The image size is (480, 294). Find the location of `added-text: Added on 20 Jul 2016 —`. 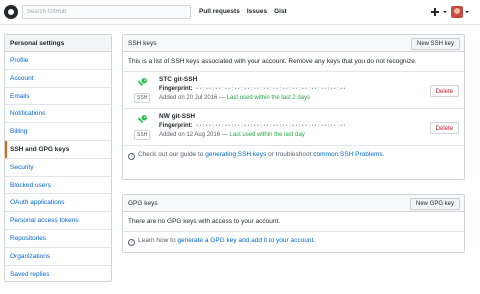

added-text: Added on 20 Jul 2016 — is located at coordinates (193, 98).